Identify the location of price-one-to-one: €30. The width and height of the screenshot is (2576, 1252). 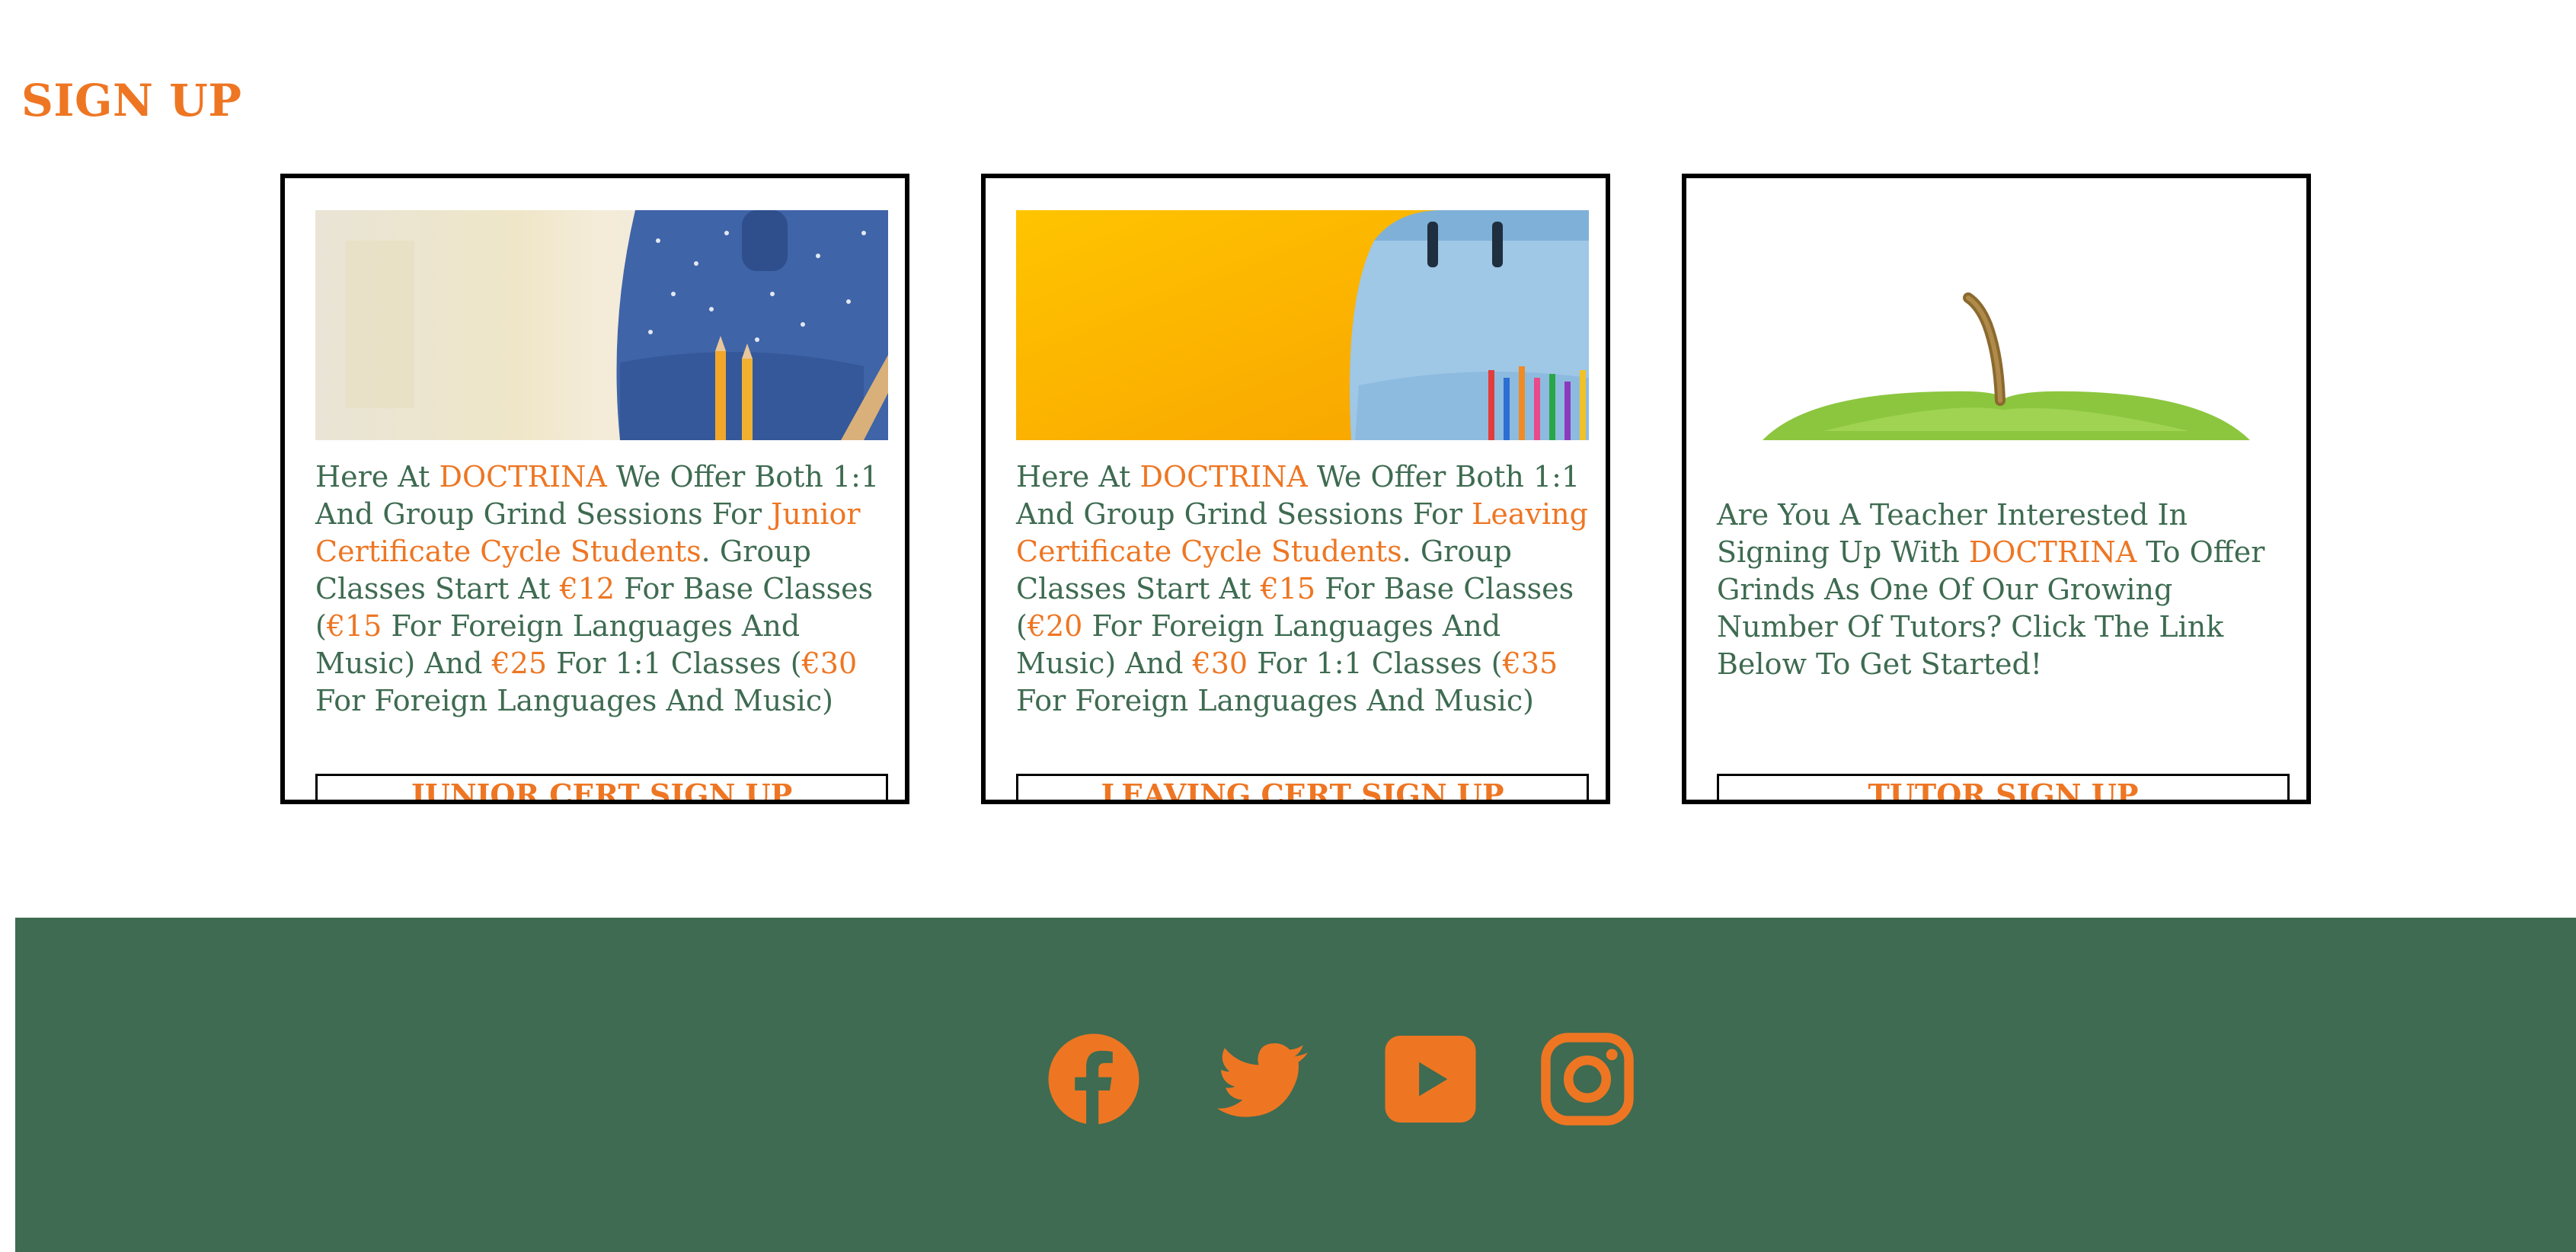
(1220, 663).